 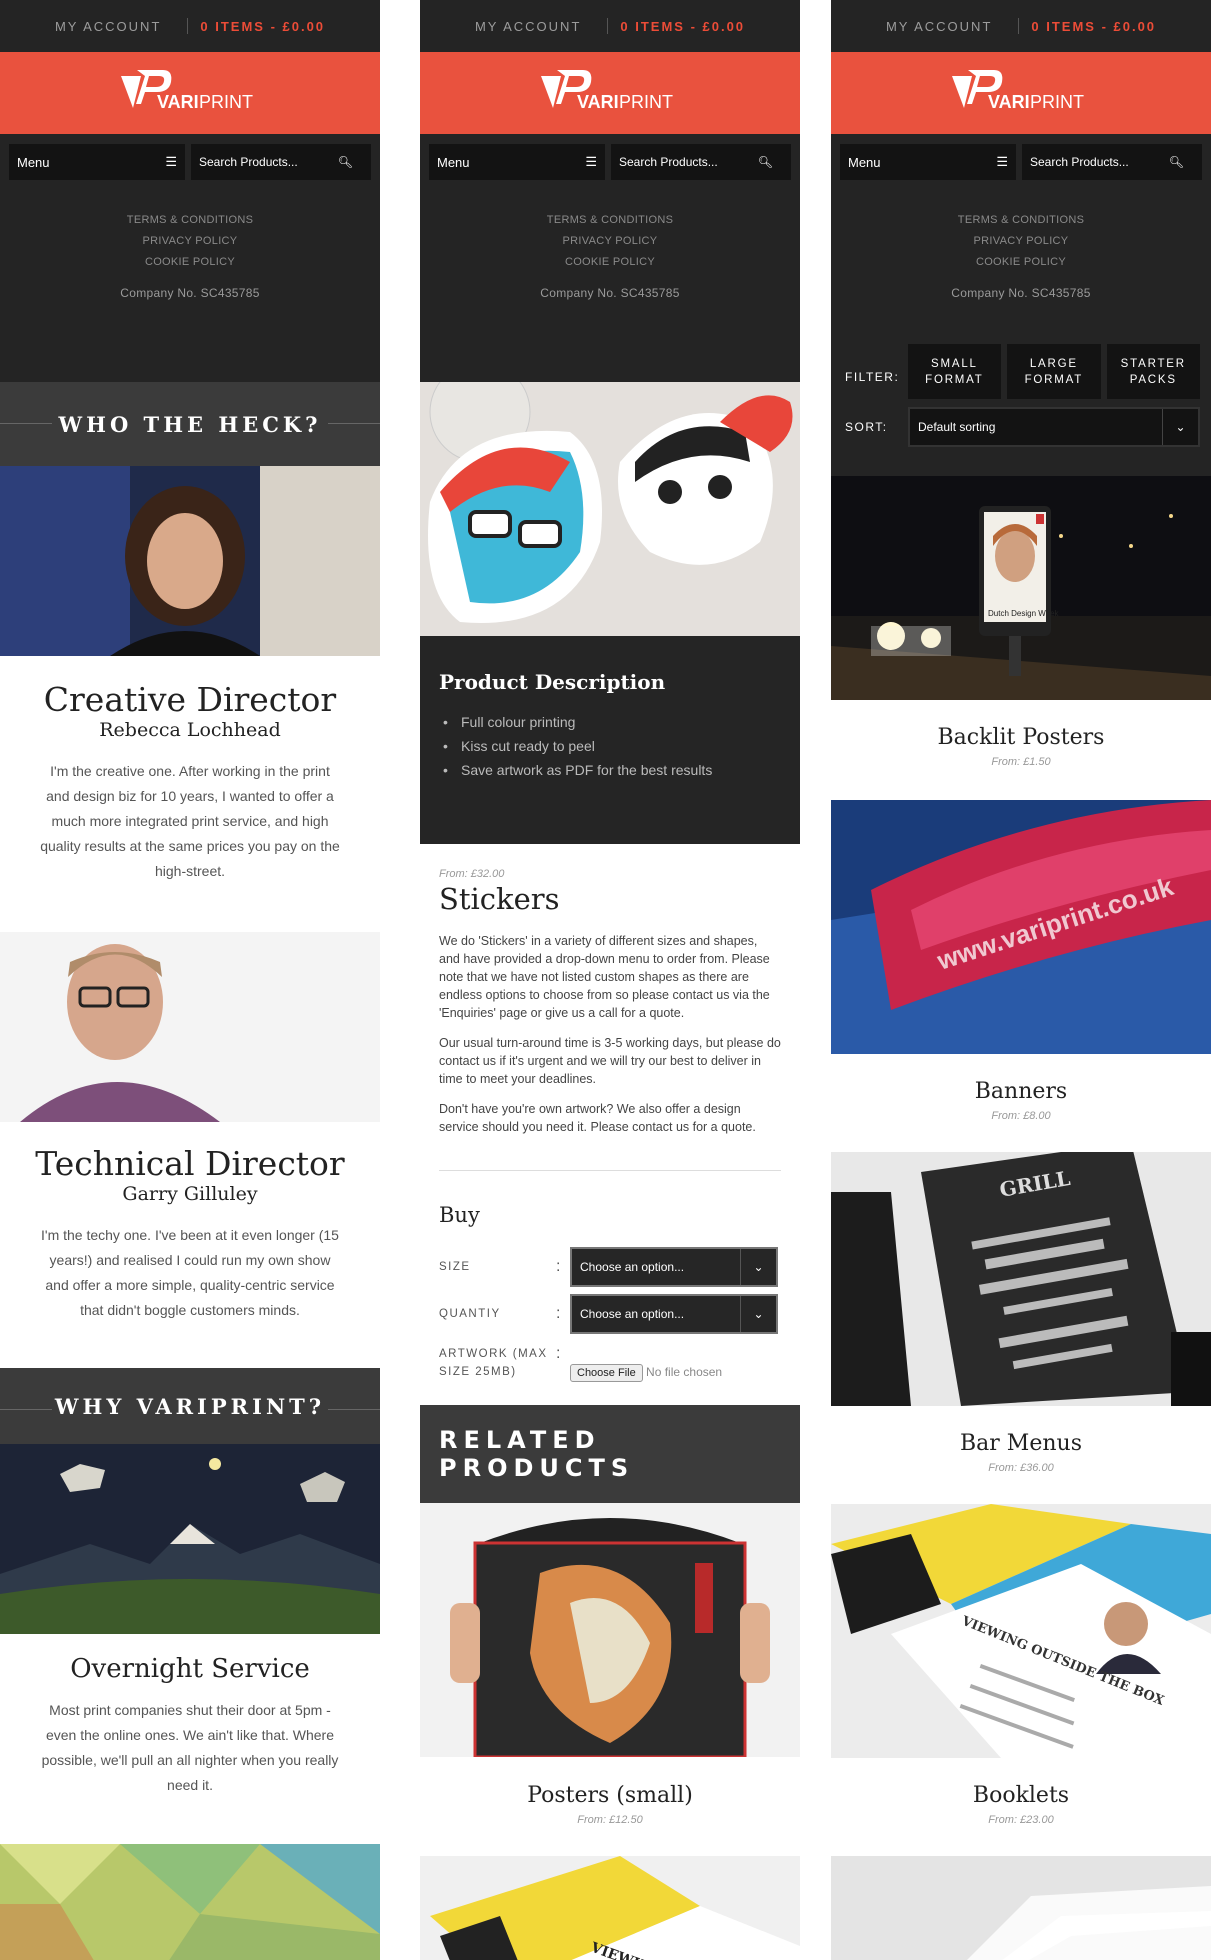 What do you see at coordinates (954, 371) in the screenshot?
I see `filter-small-format: SMALL FORMAT` at bounding box center [954, 371].